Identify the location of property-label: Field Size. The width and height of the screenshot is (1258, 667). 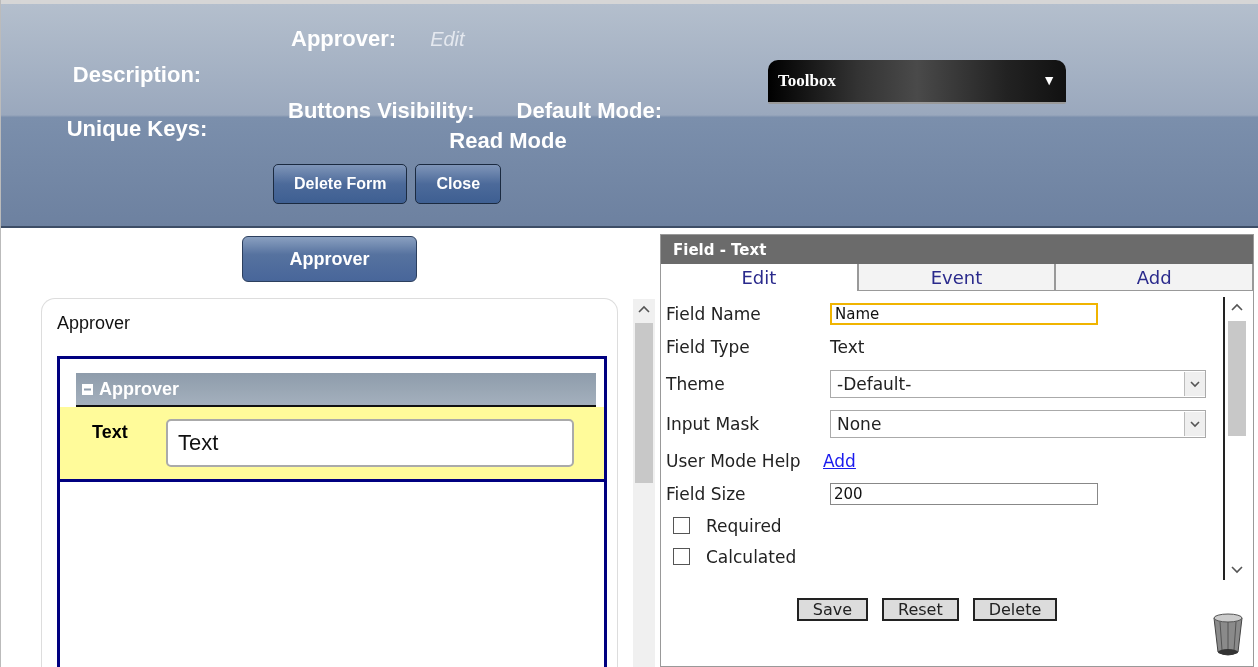
(706, 493).